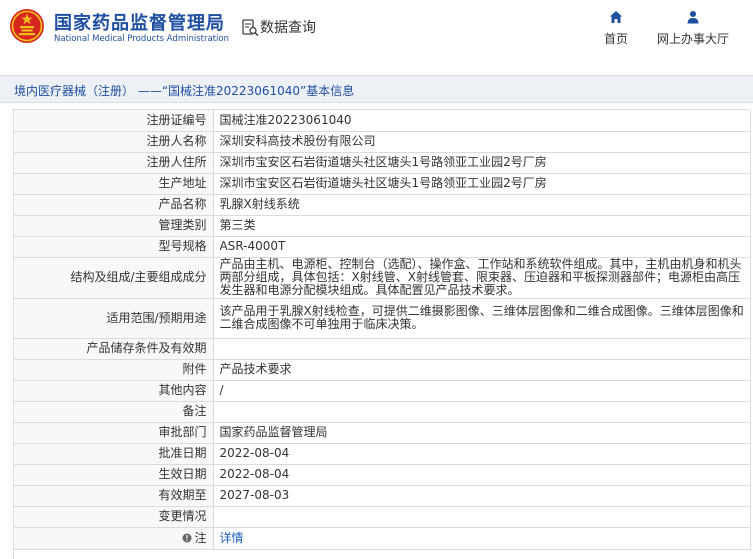 This screenshot has width=753, height=559. I want to click on nav-home: 首页, so click(616, 28).